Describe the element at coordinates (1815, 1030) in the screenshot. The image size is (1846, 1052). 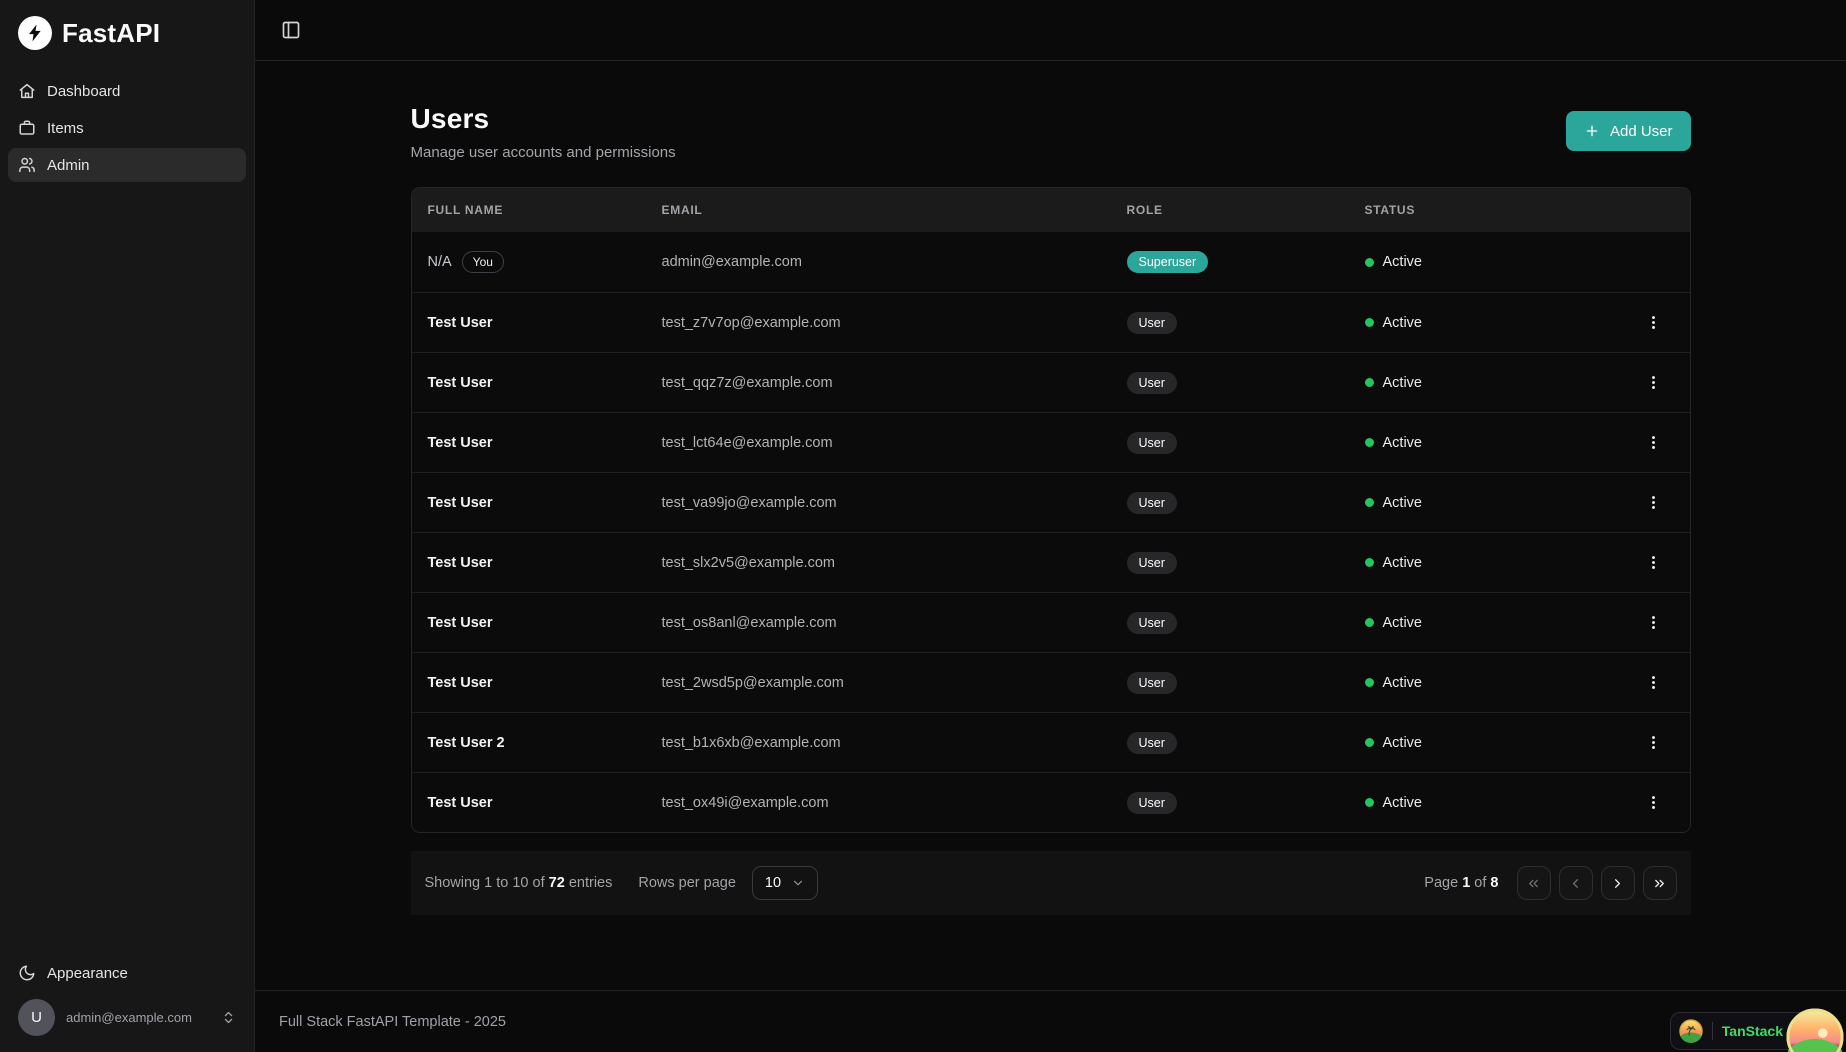
I see `tanstack-logo-large-icon` at that location.